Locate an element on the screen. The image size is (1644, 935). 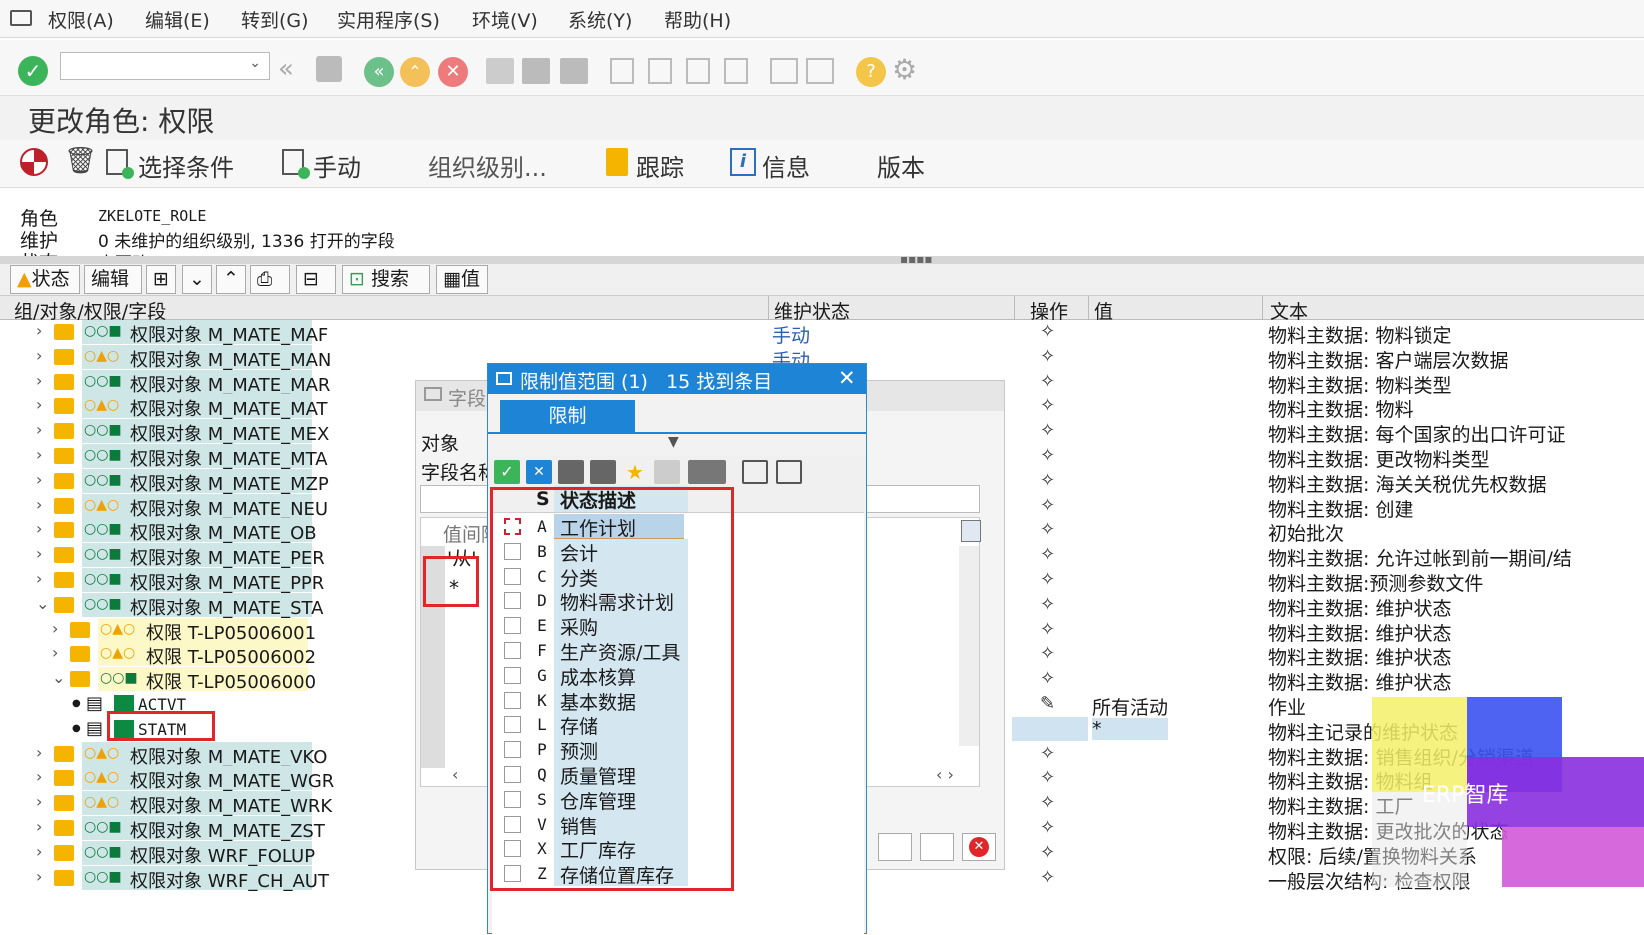
cancel-x-icon: ✕ is located at coordinates (539, 472).